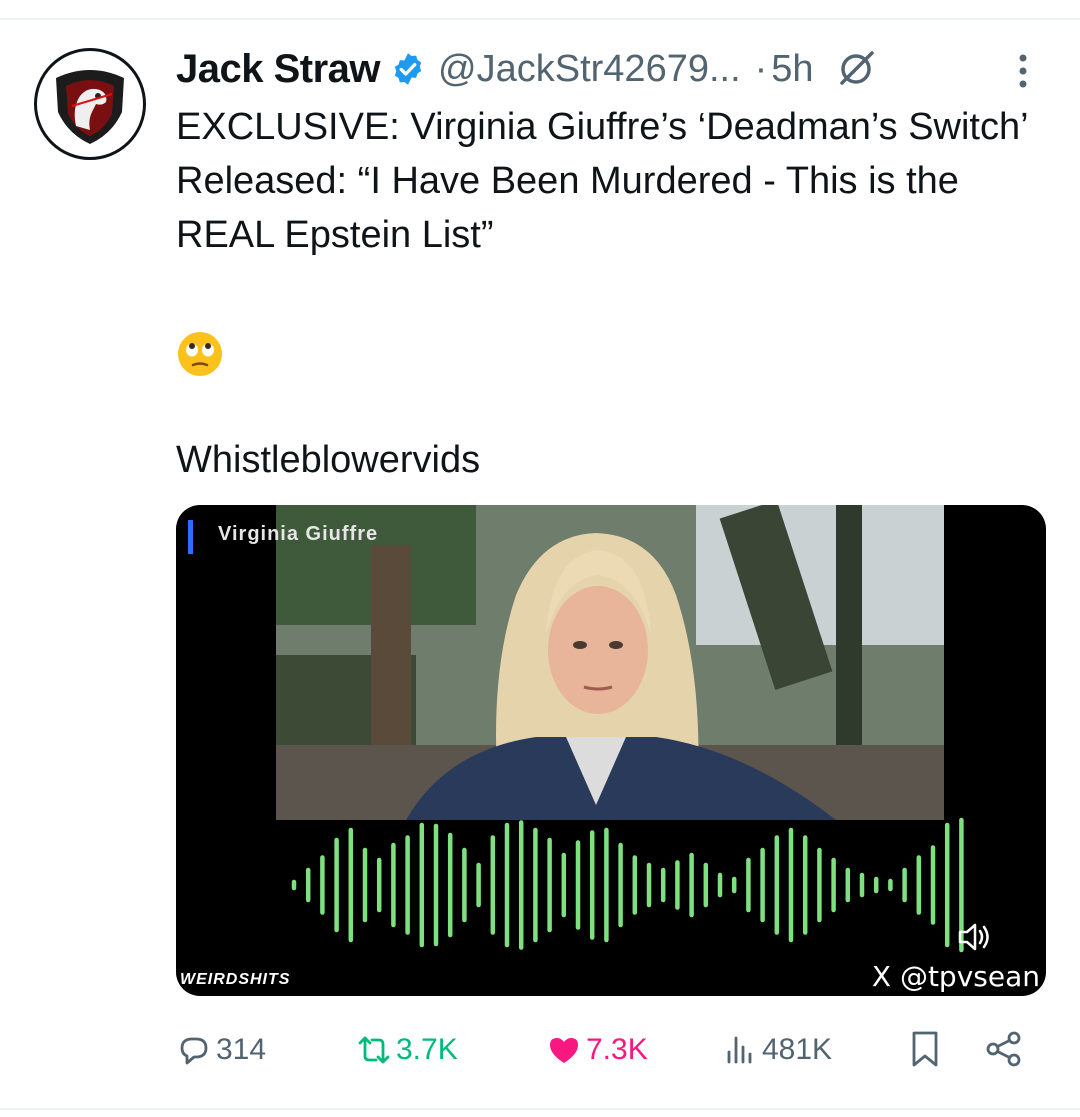 This screenshot has width=1080, height=1117. I want to click on reply-icon, so click(194, 1051).